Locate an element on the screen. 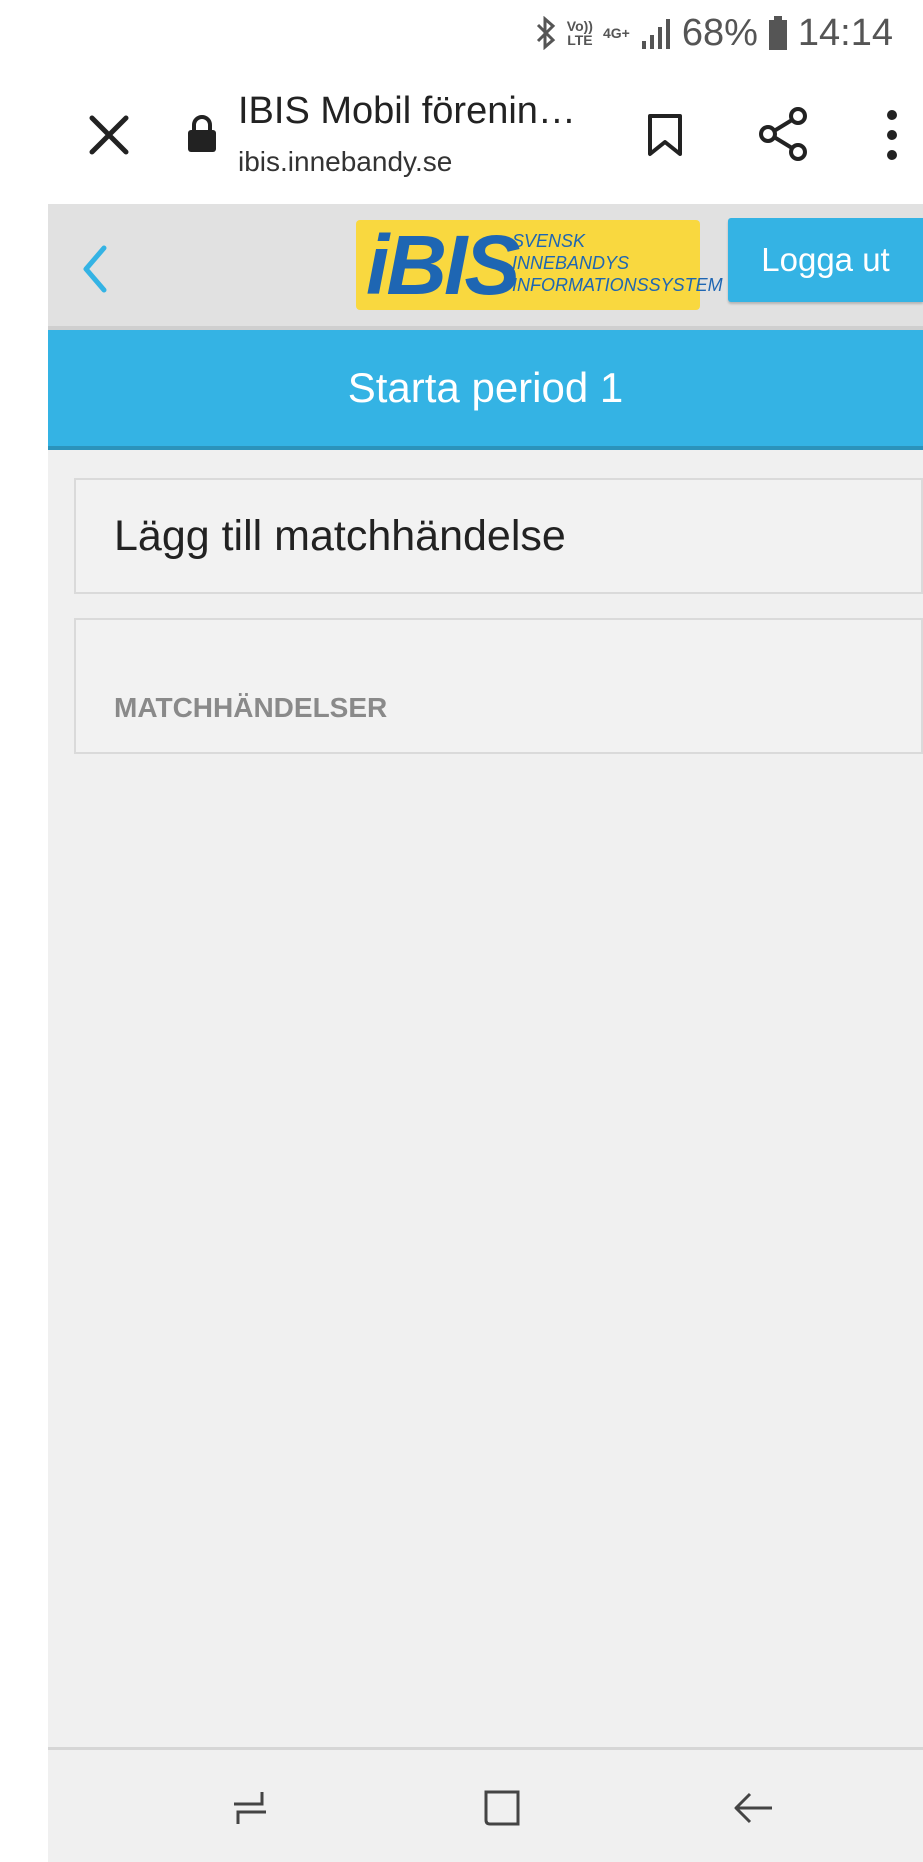 This screenshot has height=1862, width=923. close-icon is located at coordinates (109, 135).